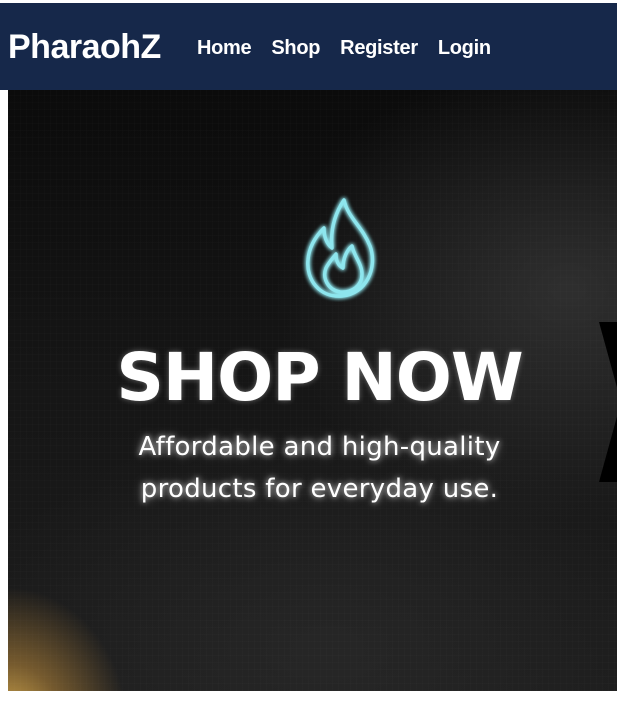 This screenshot has width=617, height=701. What do you see at coordinates (319, 489) in the screenshot?
I see `hero-subtitle-line-2: products for everyday use.` at bounding box center [319, 489].